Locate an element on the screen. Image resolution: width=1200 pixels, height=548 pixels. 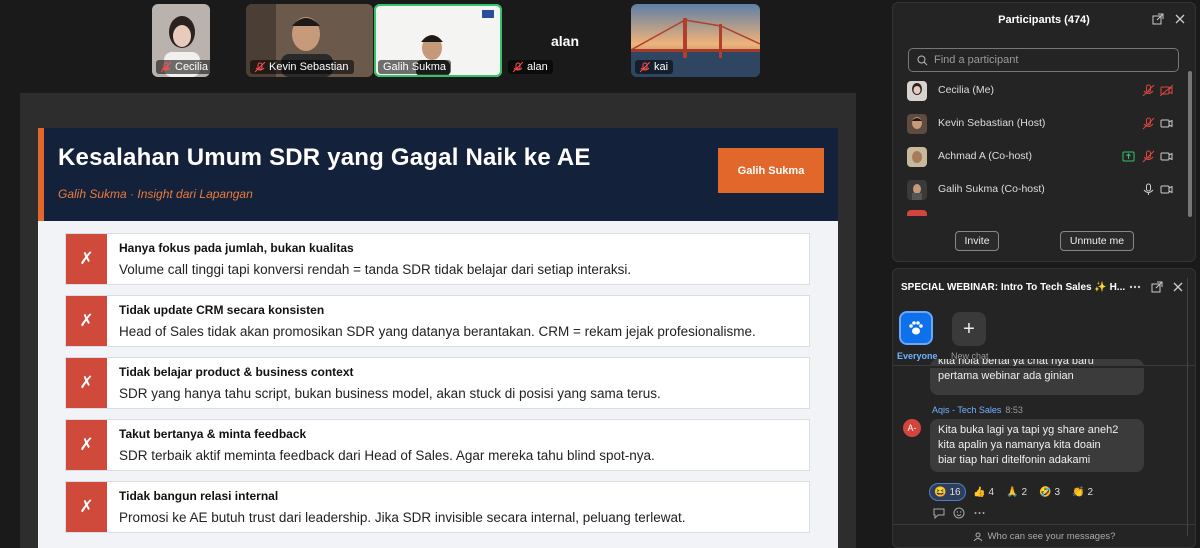
people-icon is located at coordinates (977, 536).